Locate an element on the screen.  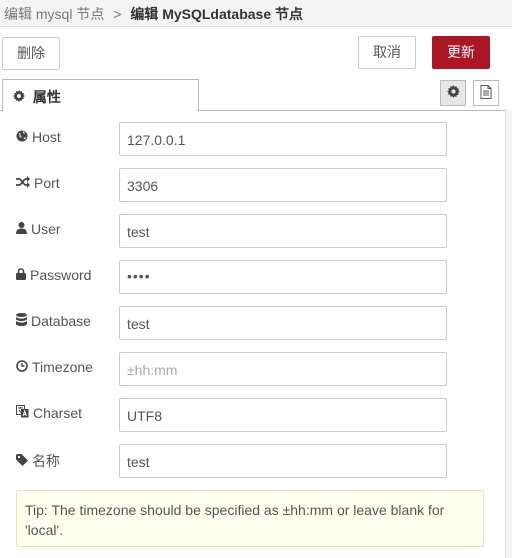
tag-icon is located at coordinates (24, 461).